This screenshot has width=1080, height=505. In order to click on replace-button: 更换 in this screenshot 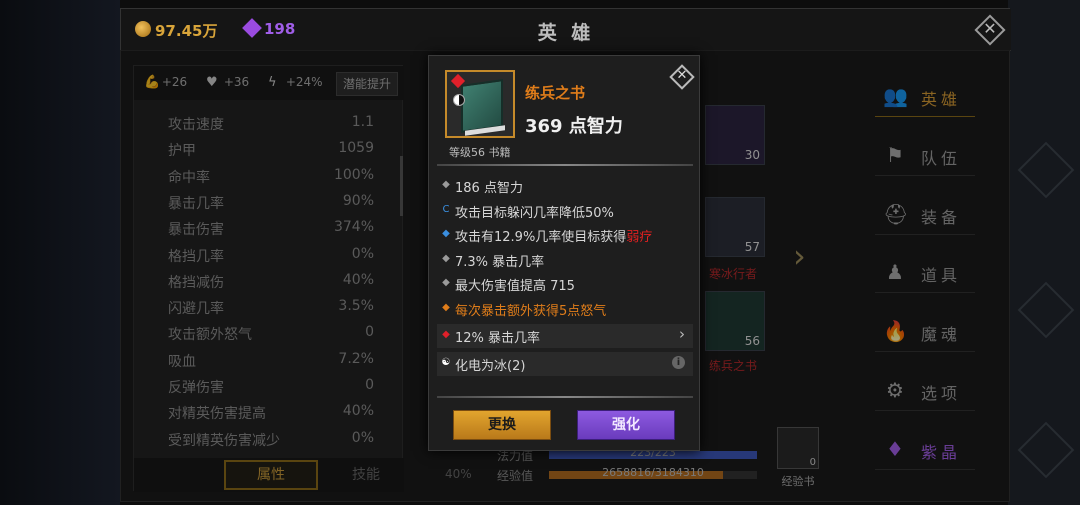, I will do `click(502, 425)`.